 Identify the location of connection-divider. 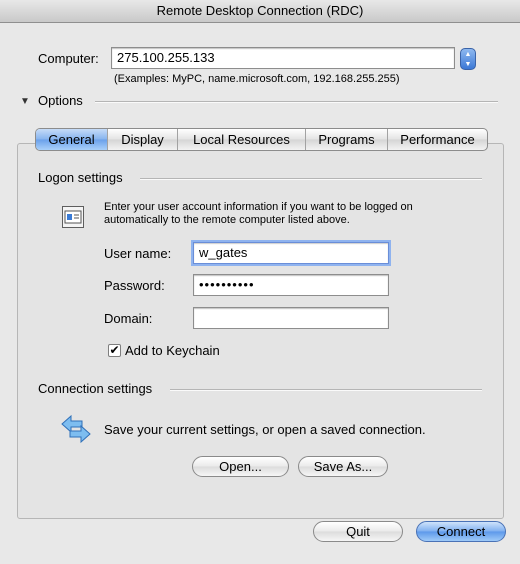
(326, 390).